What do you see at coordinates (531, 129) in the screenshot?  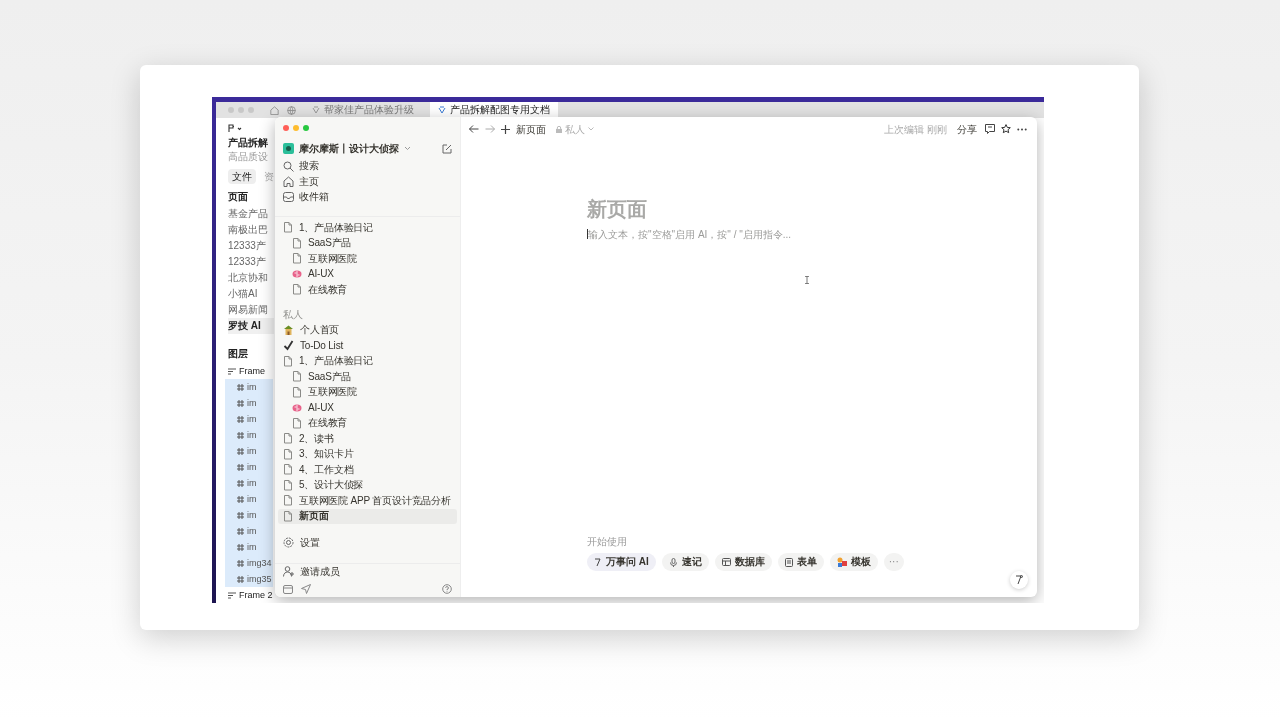 I see `breadcrumb-title: 新页面` at bounding box center [531, 129].